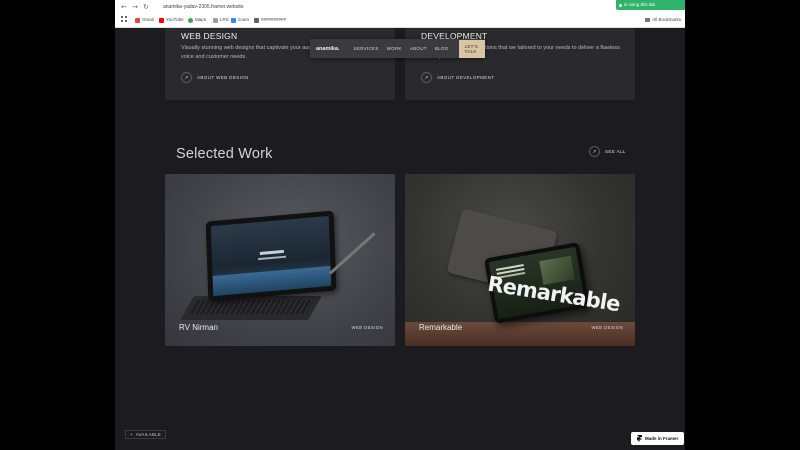 Image resolution: width=800 pixels, height=450 pixels. Describe the element at coordinates (650, 5) in the screenshot. I see `screen-share-banner: is using this tab` at that location.